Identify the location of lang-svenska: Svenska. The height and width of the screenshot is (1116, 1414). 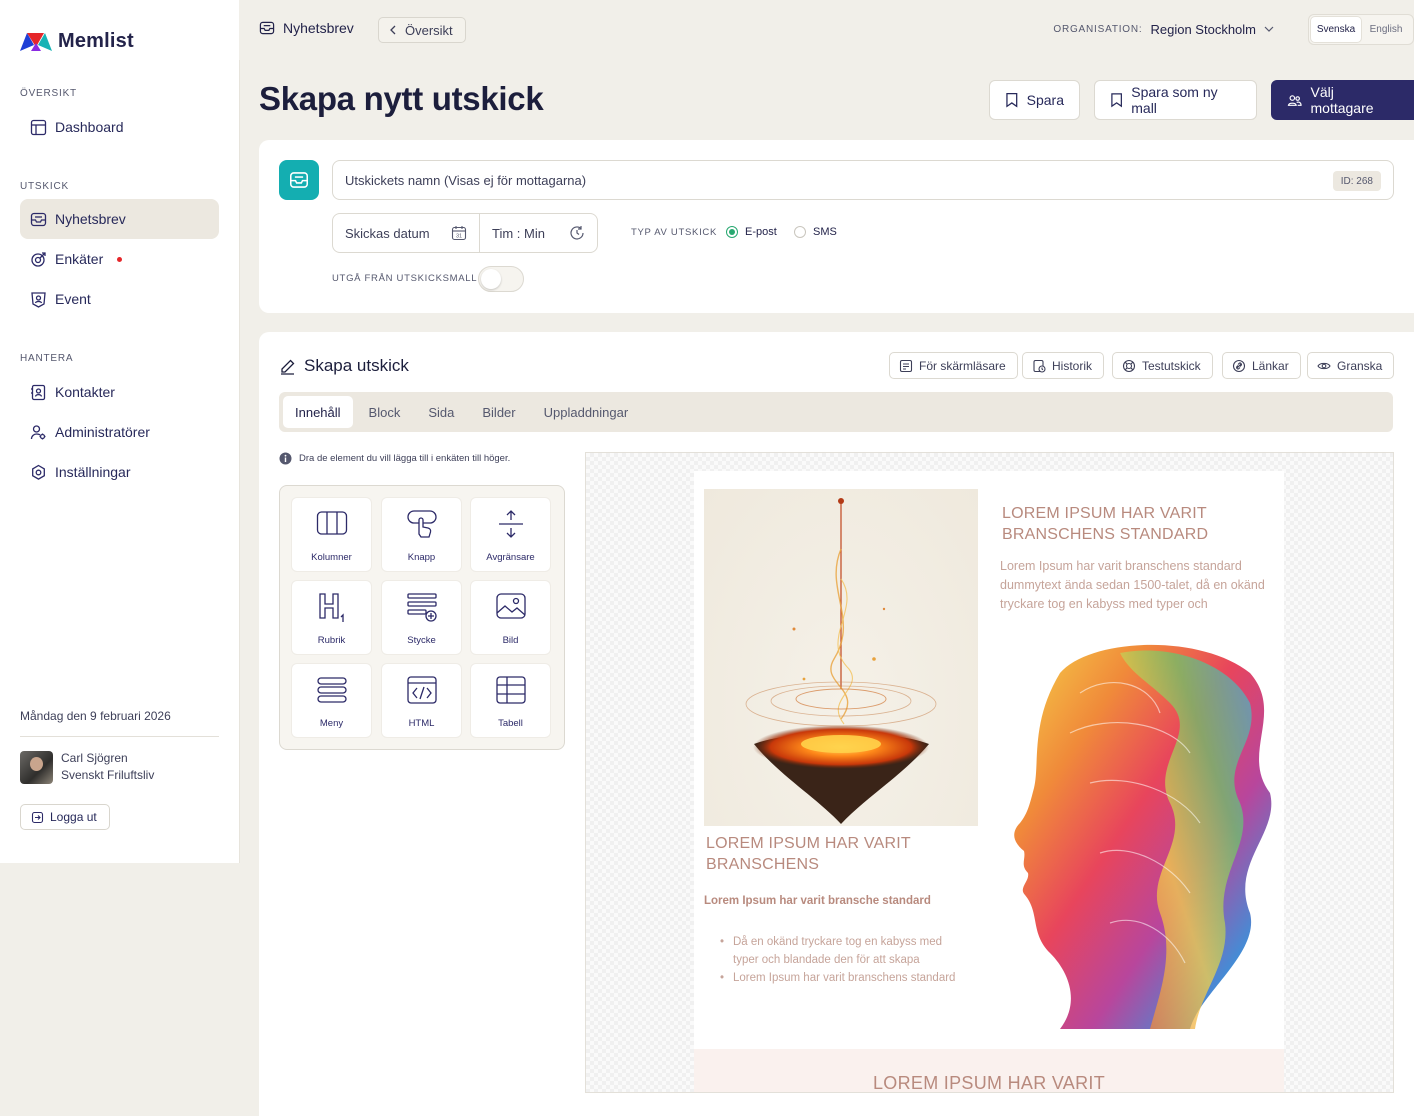
(1336, 29).